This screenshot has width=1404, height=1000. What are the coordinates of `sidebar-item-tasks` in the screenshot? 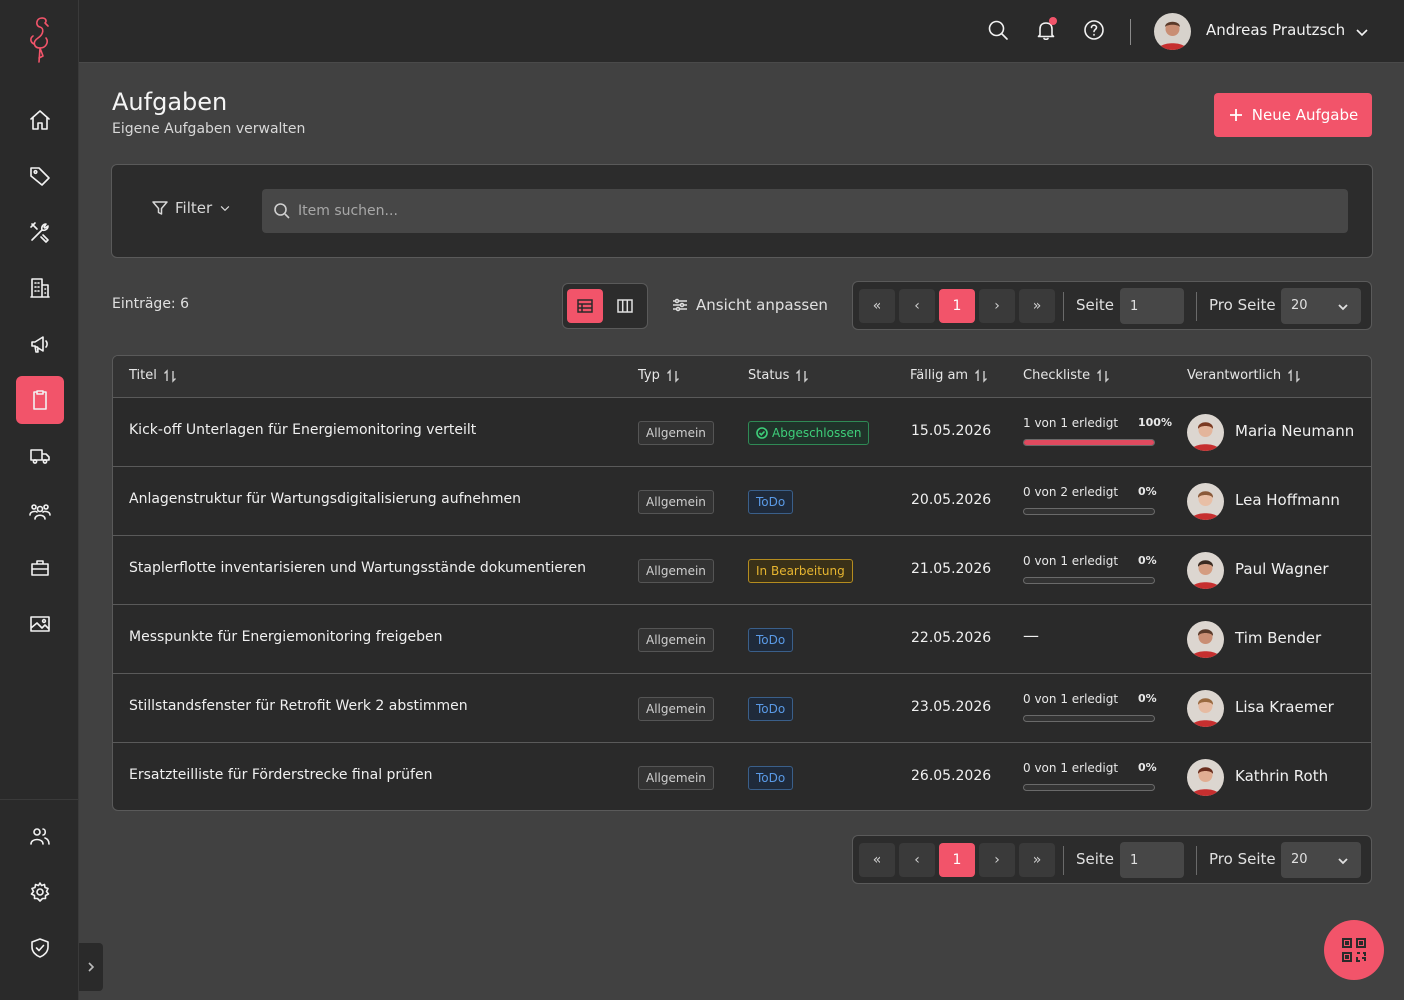 It's located at (40, 400).